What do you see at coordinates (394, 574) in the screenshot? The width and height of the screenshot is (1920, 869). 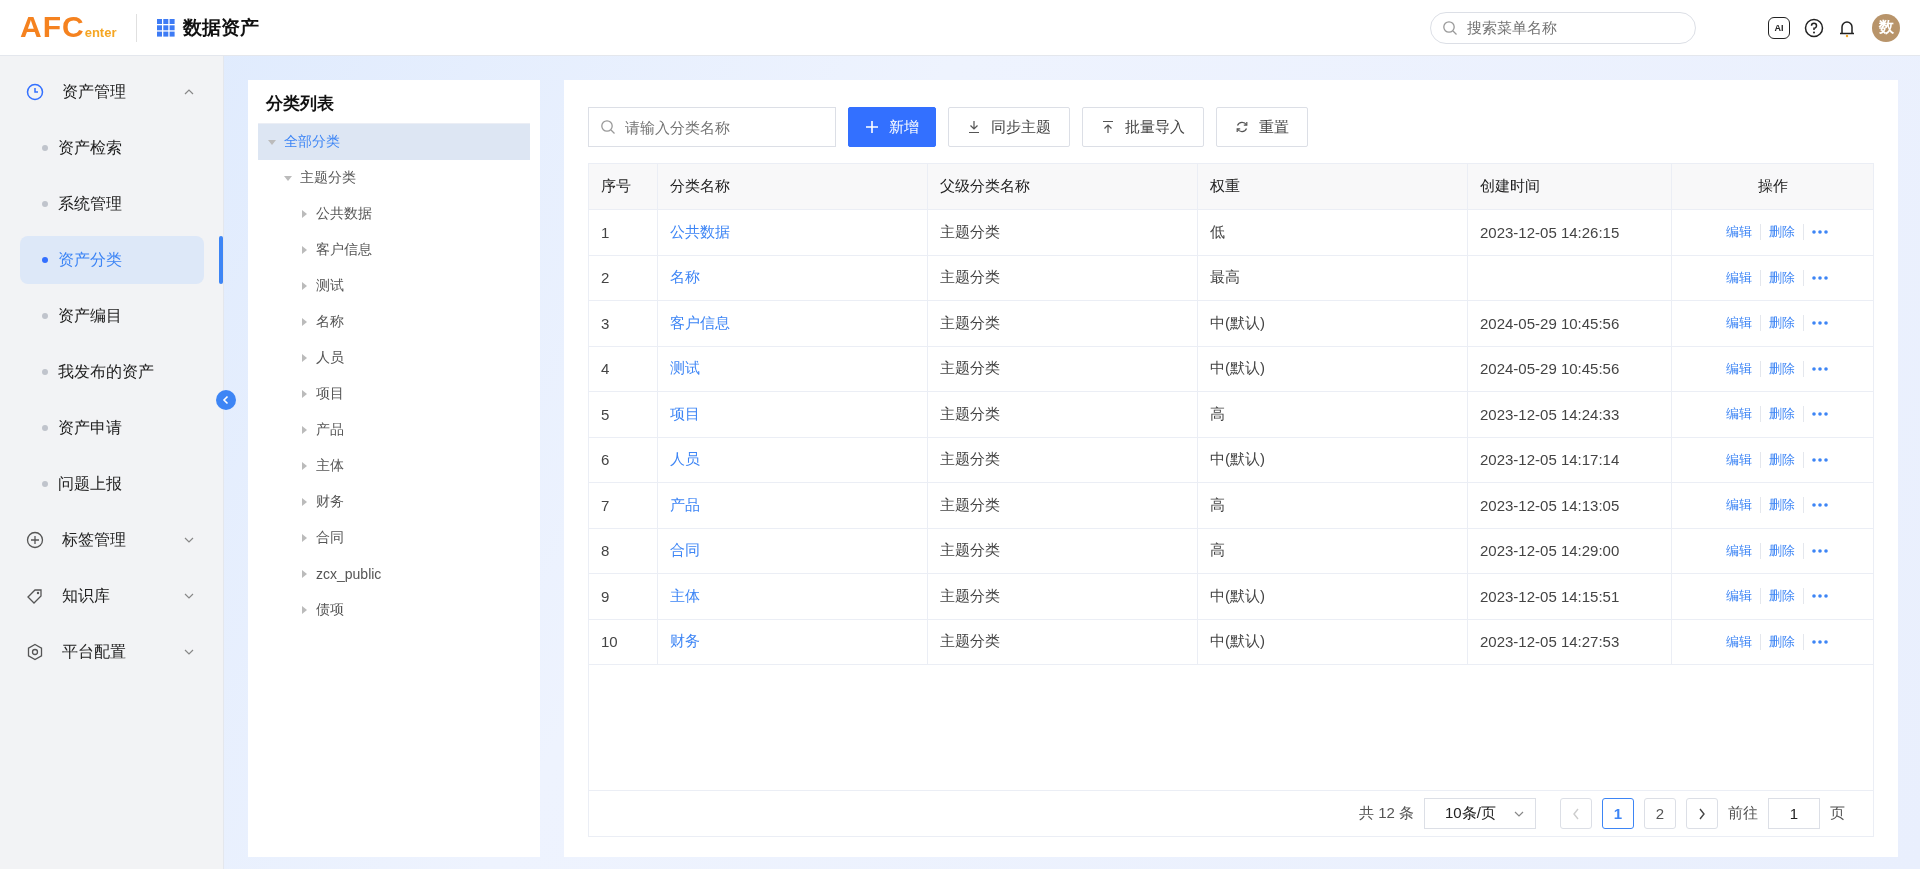 I see `tree-node: zcx_public` at bounding box center [394, 574].